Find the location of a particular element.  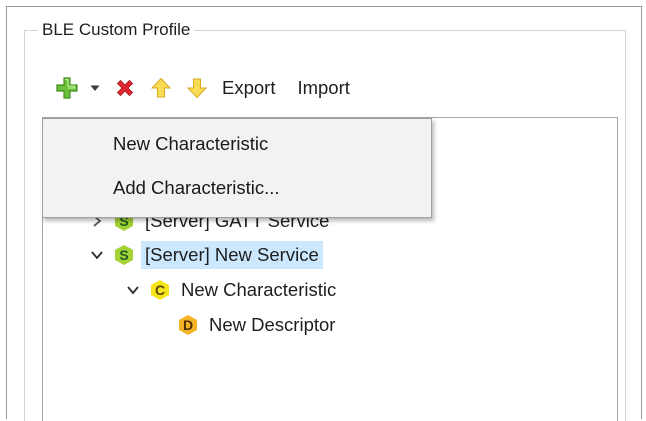

menu-item-new-characteristic: New Characteristic is located at coordinates (190, 144).